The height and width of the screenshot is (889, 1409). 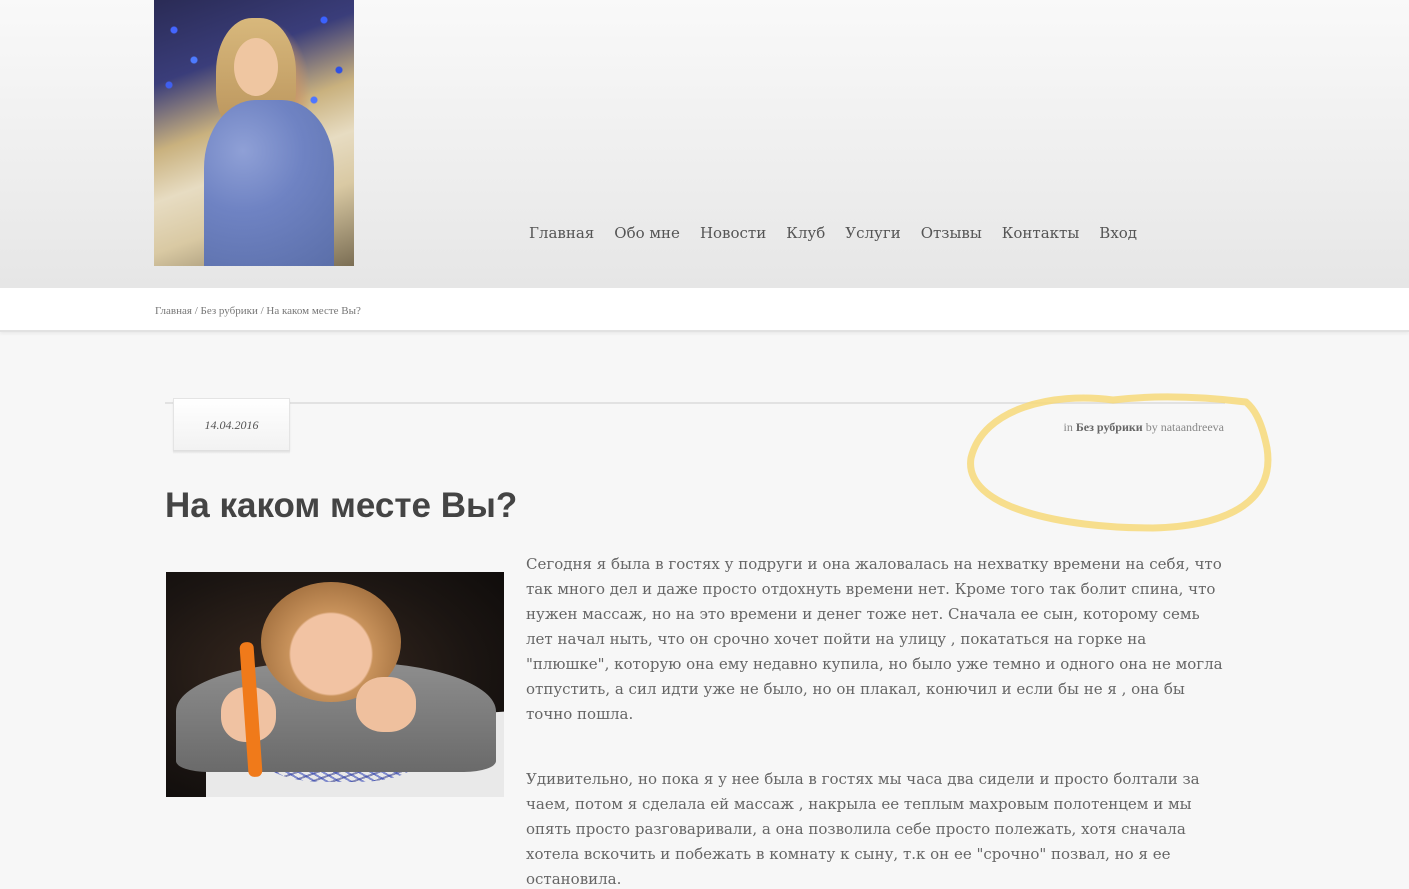 I want to click on site-logo-photo, so click(x=254, y=133).